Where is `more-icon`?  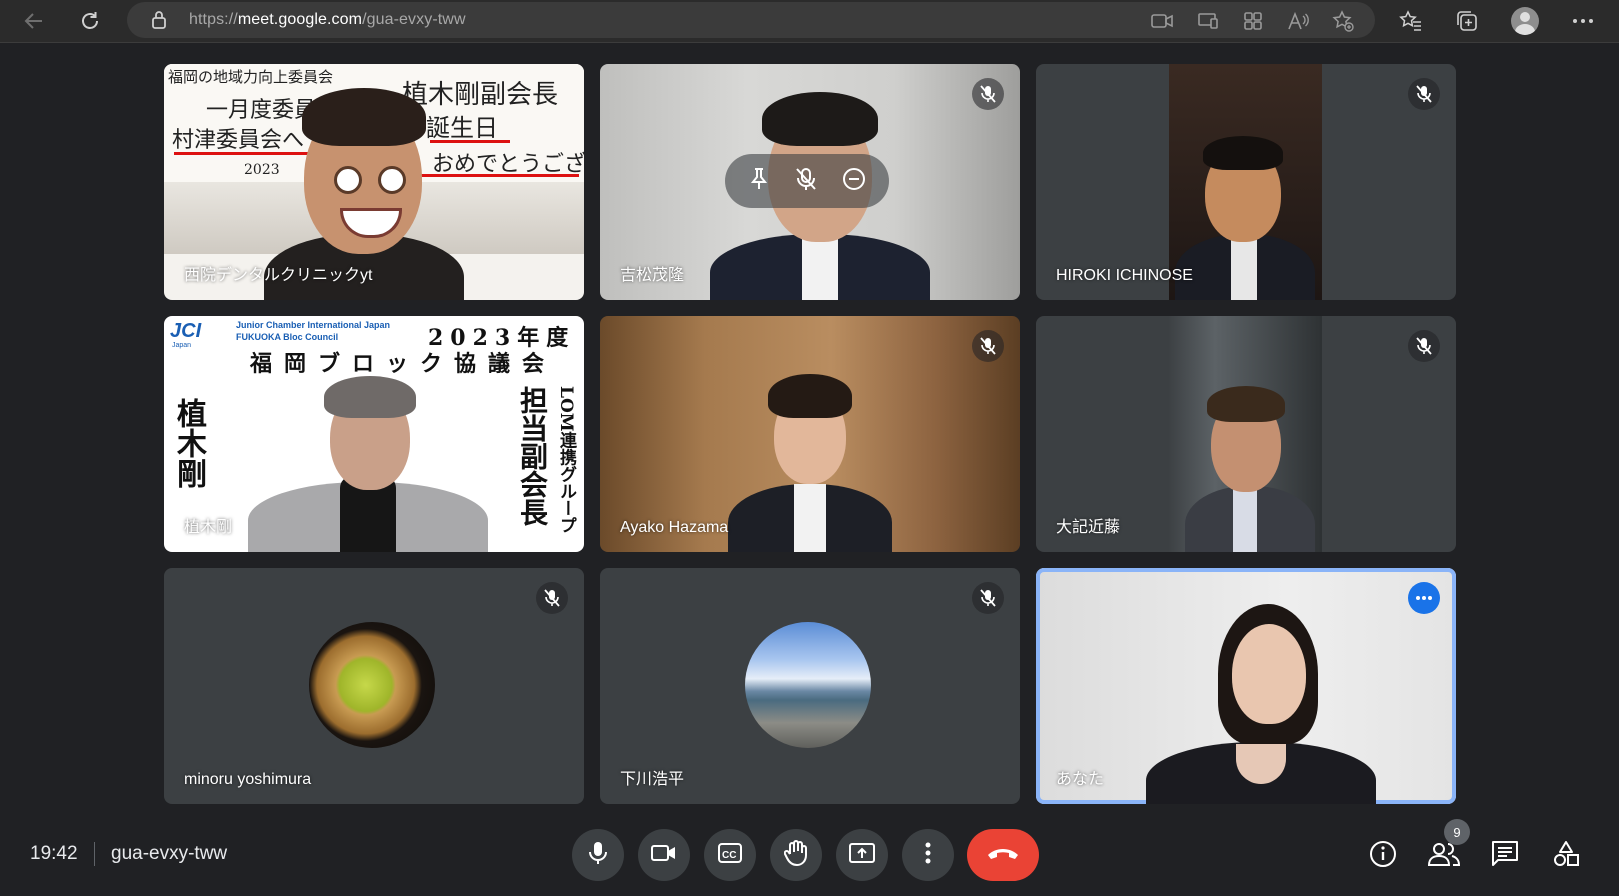 more-icon is located at coordinates (1583, 21).